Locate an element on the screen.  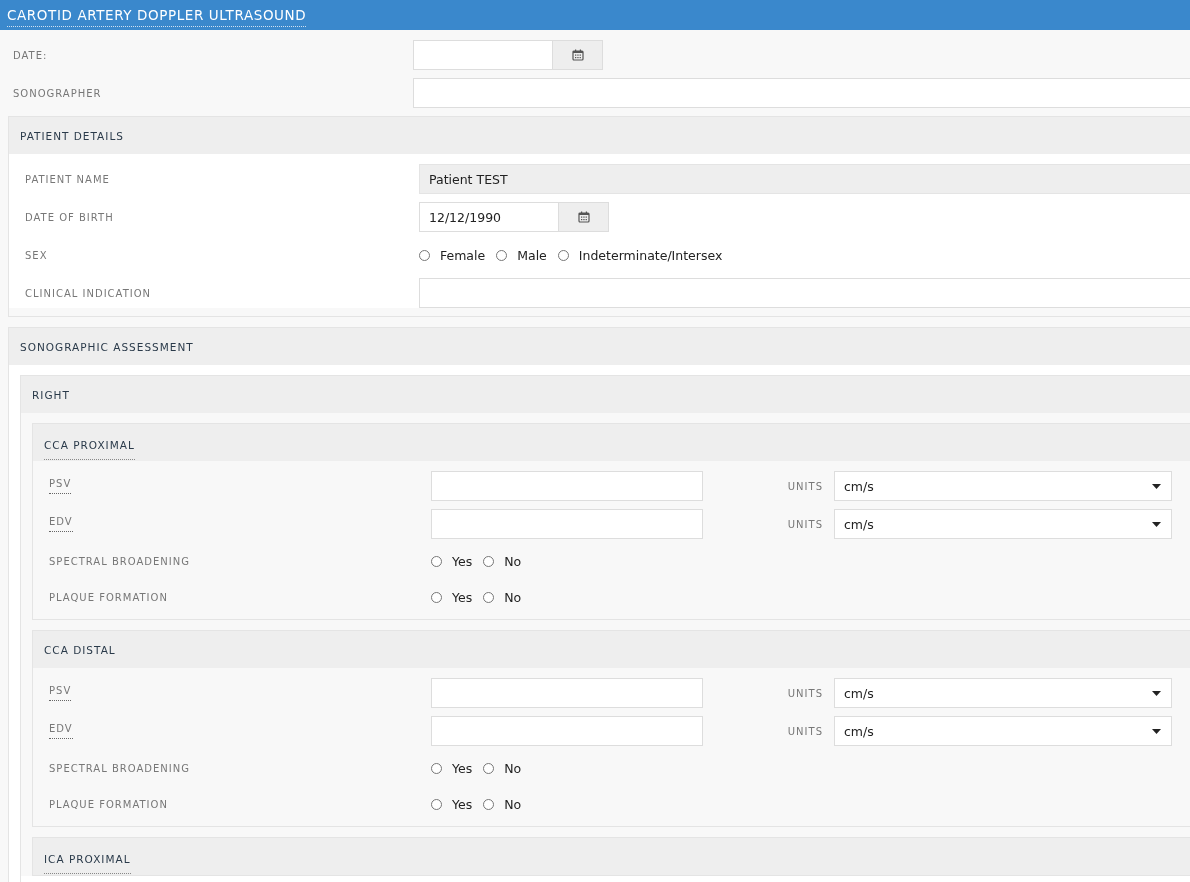
section-title: CCA DISTAL is located at coordinates (80, 649).